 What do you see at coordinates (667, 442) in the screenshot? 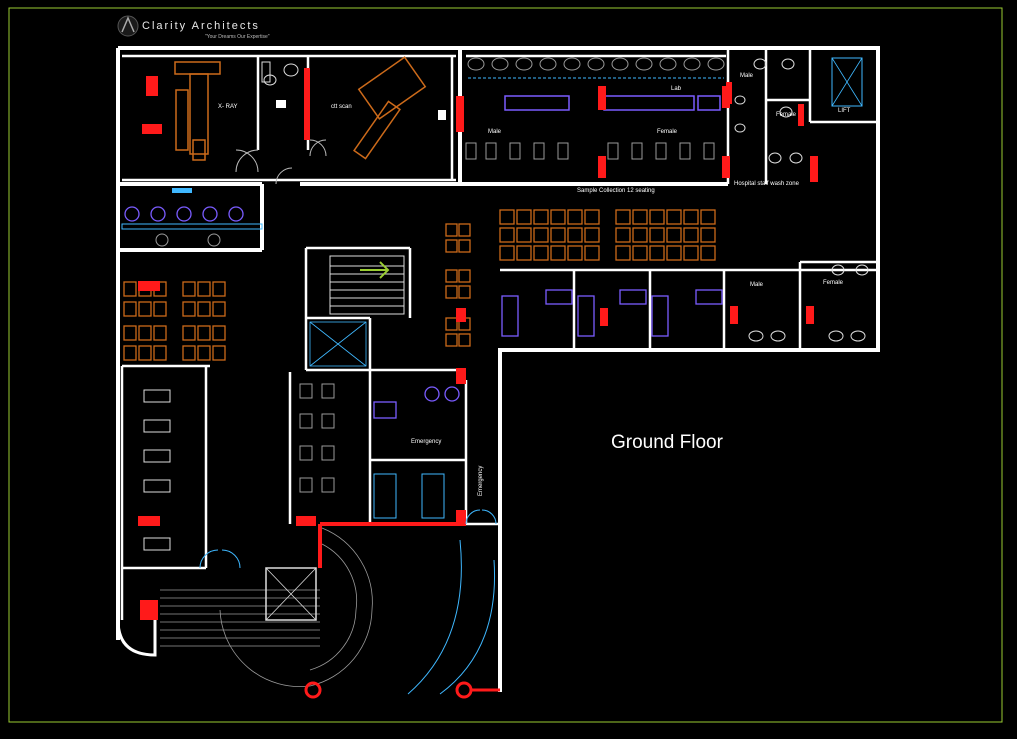
I see `plan-title: Ground Floor` at bounding box center [667, 442].